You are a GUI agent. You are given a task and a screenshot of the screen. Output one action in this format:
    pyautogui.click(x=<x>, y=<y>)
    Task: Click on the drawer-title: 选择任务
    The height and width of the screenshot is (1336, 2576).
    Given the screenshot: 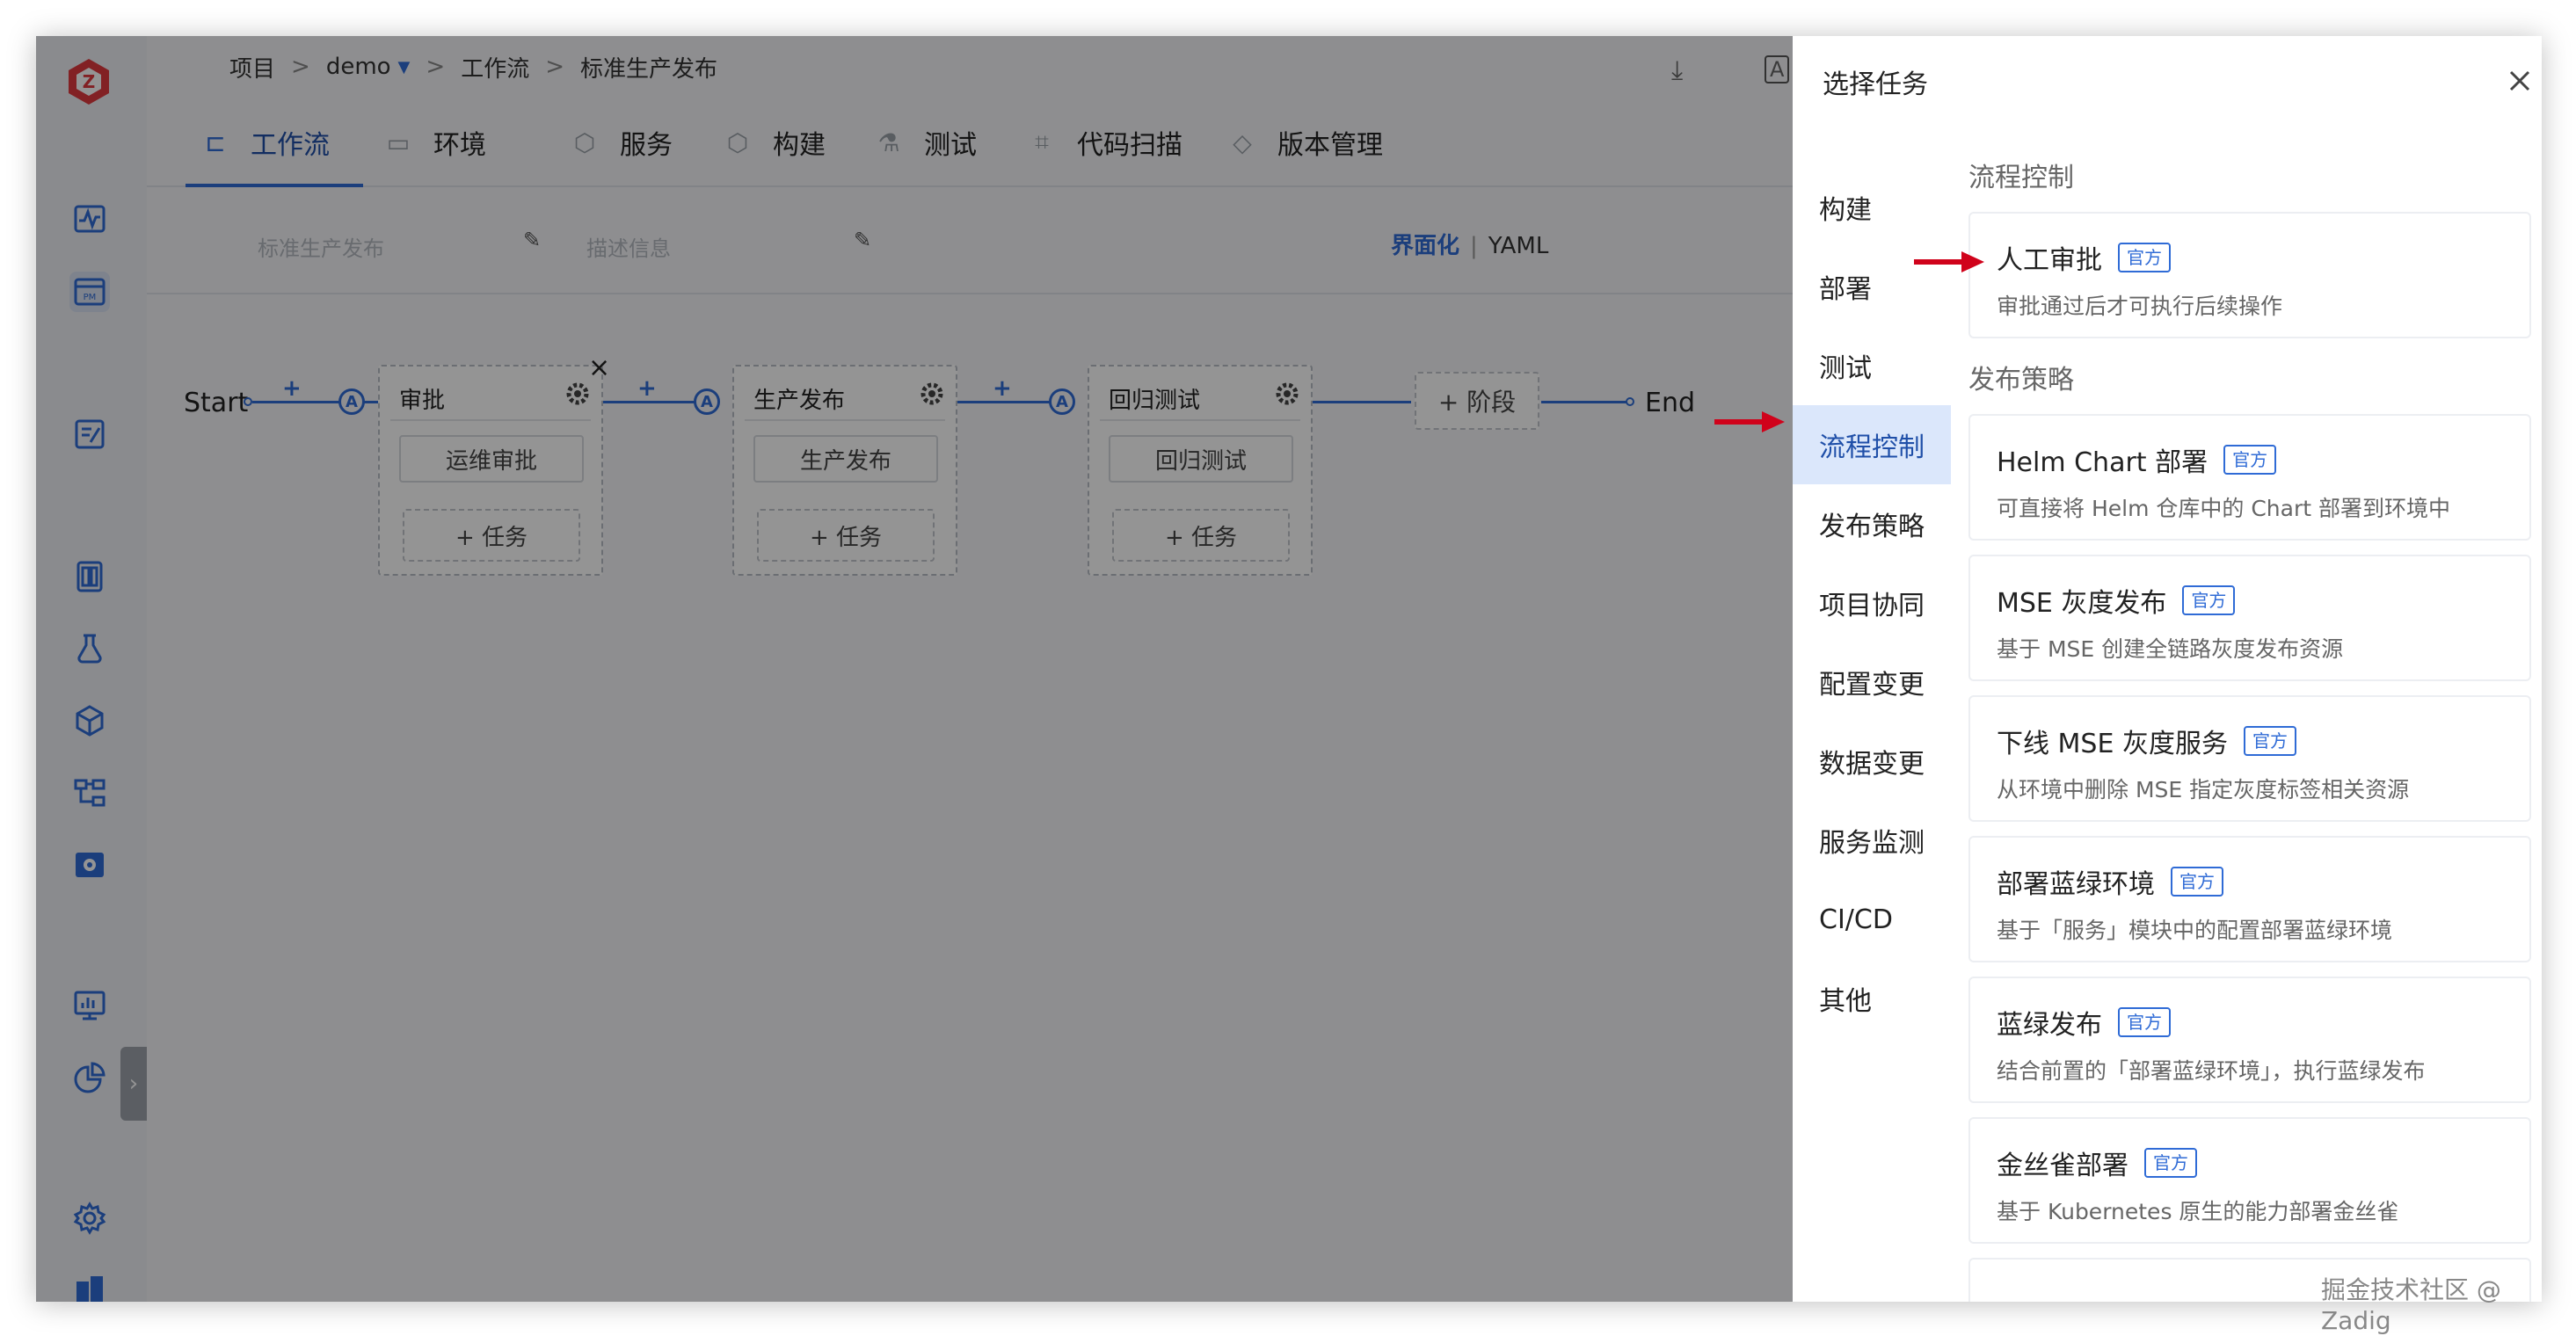 What is the action you would take?
    pyautogui.click(x=1875, y=84)
    